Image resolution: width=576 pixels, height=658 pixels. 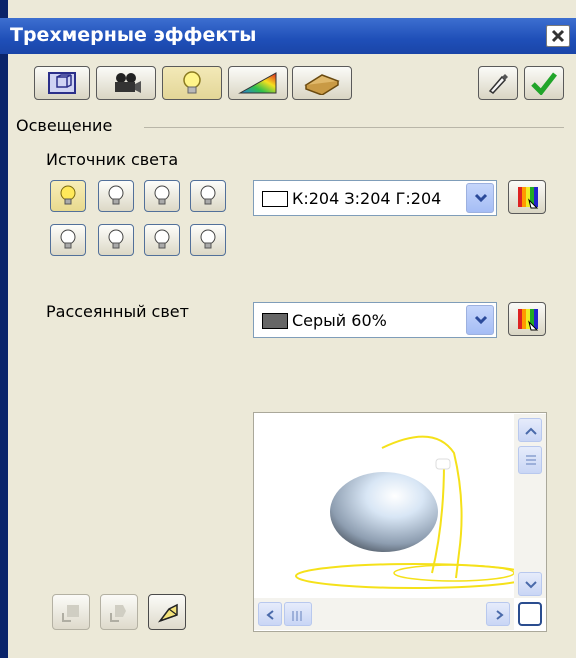 I want to click on illumination-button, so click(x=192, y=83).